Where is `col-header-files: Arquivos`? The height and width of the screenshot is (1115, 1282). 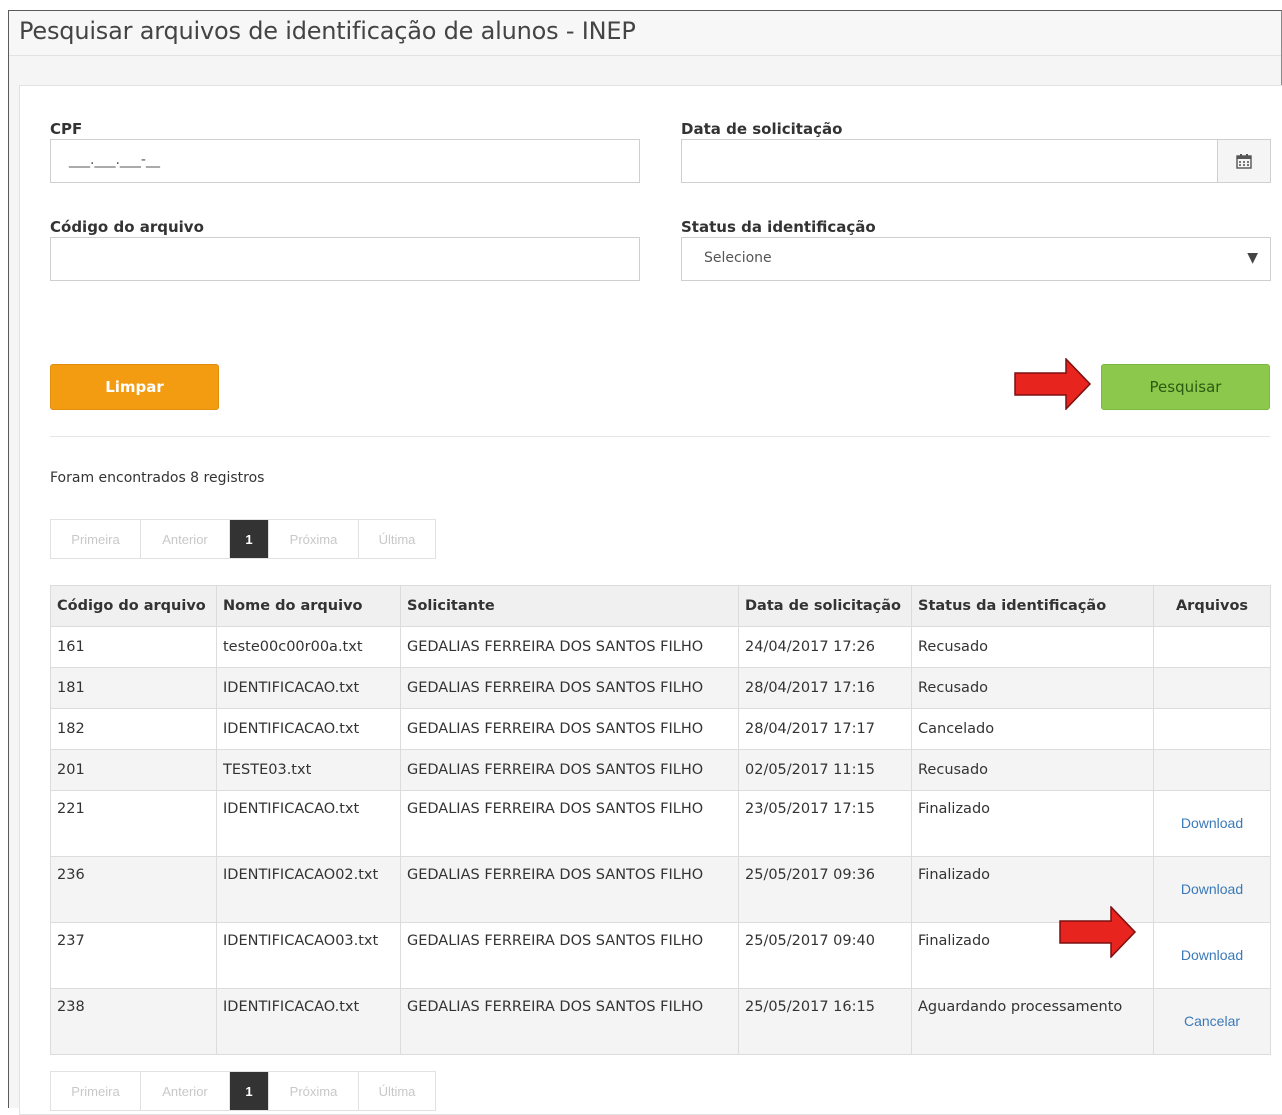
col-header-files: Arquivos is located at coordinates (1212, 606).